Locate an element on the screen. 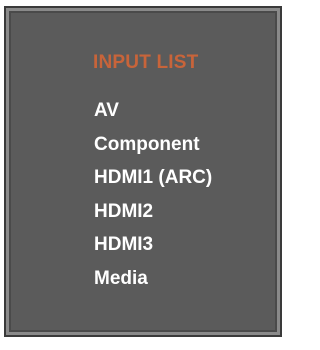 The width and height of the screenshot is (320, 350). input-item-hdmi1-arc: HDMI1 (ARC) is located at coordinates (153, 184).